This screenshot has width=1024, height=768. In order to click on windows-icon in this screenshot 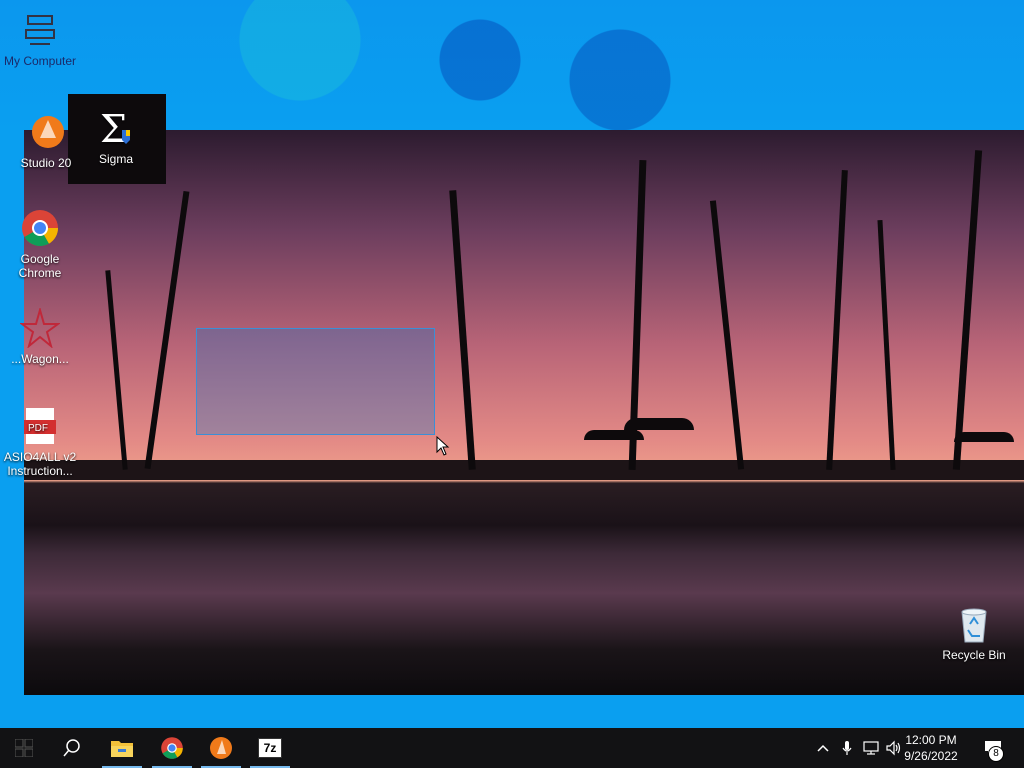, I will do `click(24, 748)`.